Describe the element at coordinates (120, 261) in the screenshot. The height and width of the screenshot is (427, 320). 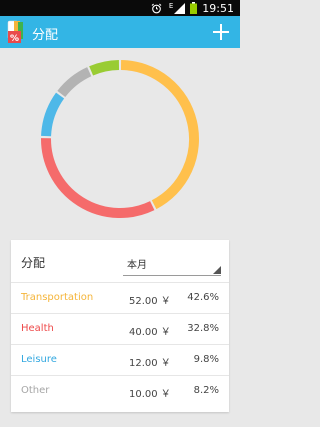
I see `card-header: 分配 本月` at that location.